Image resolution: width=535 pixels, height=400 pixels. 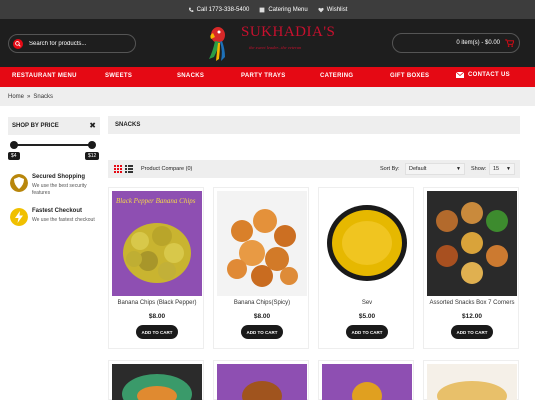 What do you see at coordinates (157, 303) in the screenshot?
I see `product-name: Banana Chips (Black Pepper)` at bounding box center [157, 303].